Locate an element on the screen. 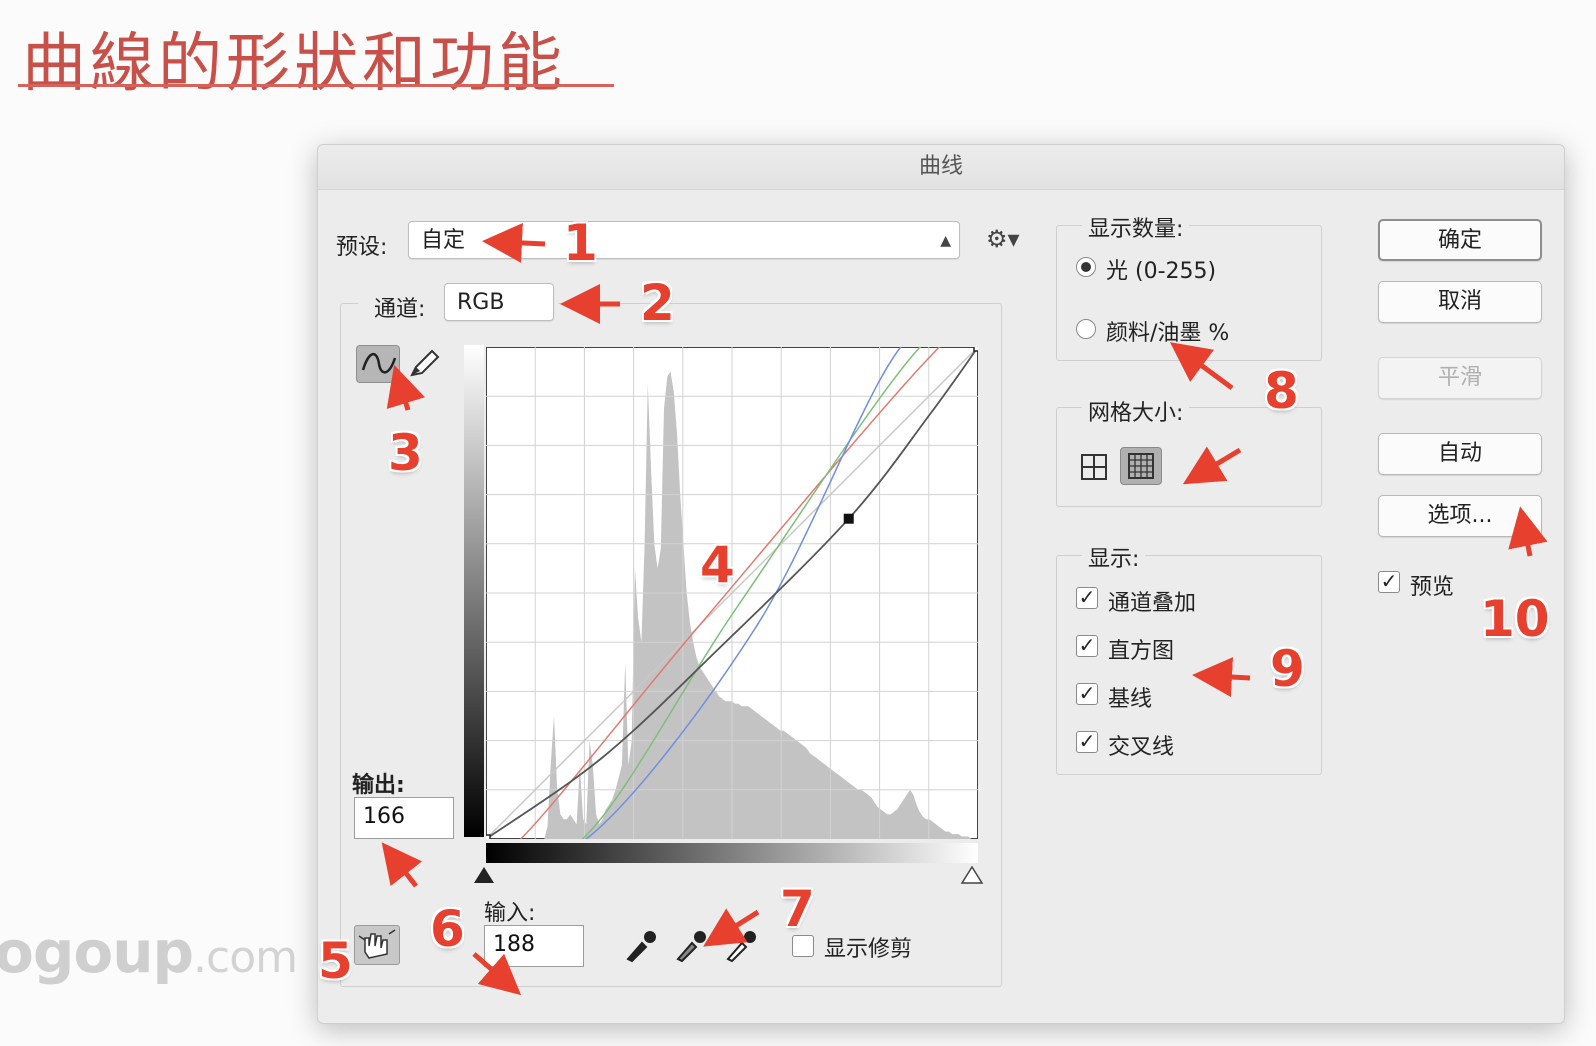  white-point-slider-icon is located at coordinates (972, 875).